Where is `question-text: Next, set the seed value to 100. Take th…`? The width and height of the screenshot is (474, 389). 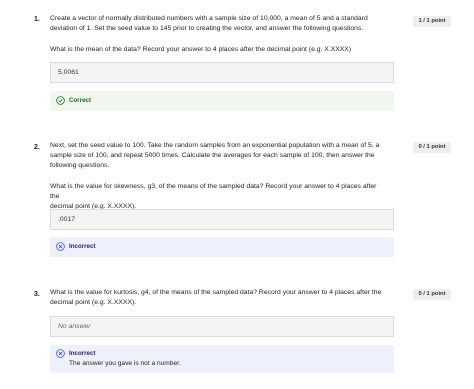 question-text: Next, set the seed value to 100. Take th… is located at coordinates (215, 155).